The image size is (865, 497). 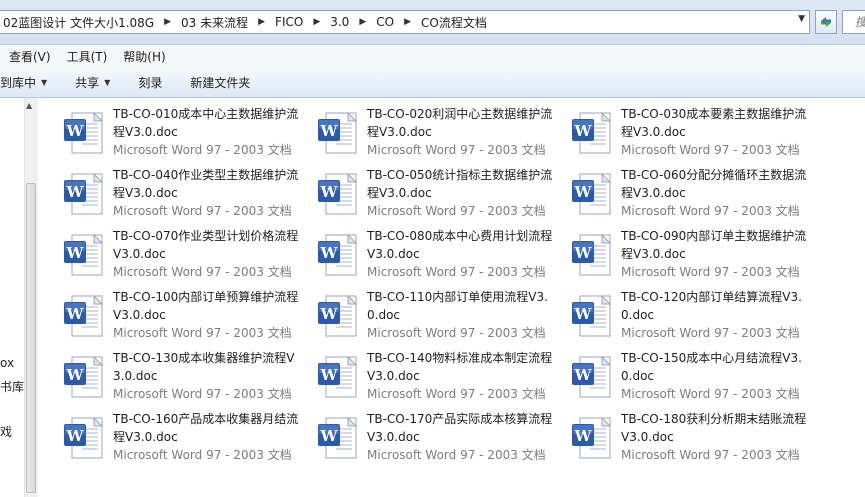 I want to click on refresh-icon, so click(x=826, y=22).